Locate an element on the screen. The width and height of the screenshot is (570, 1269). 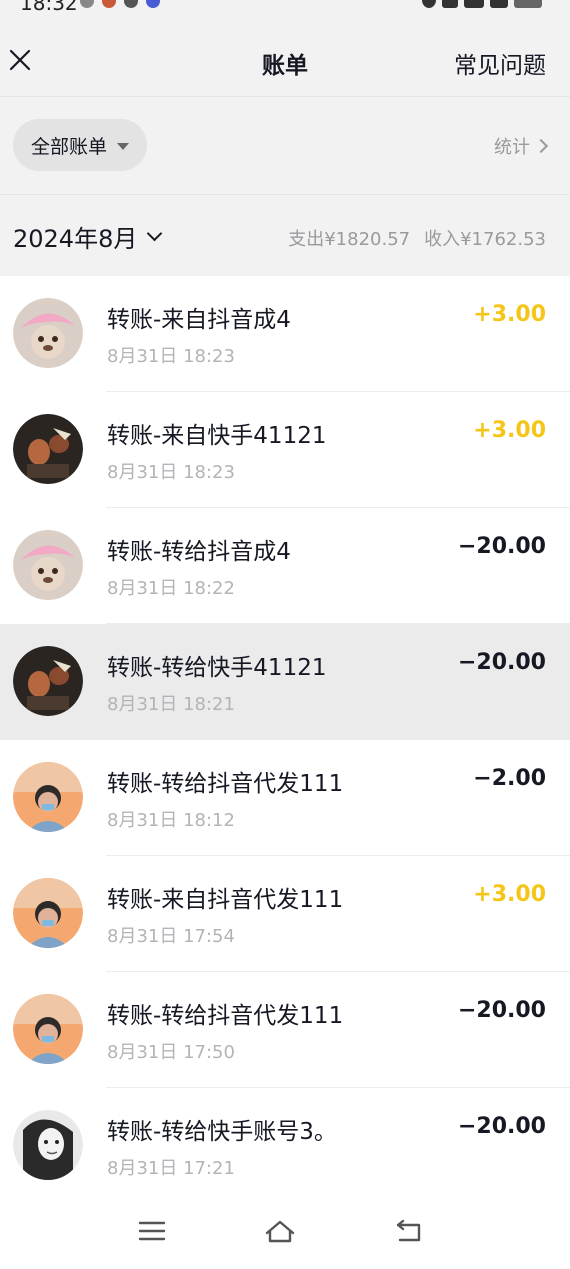
back-icon is located at coordinates (409, 1231).